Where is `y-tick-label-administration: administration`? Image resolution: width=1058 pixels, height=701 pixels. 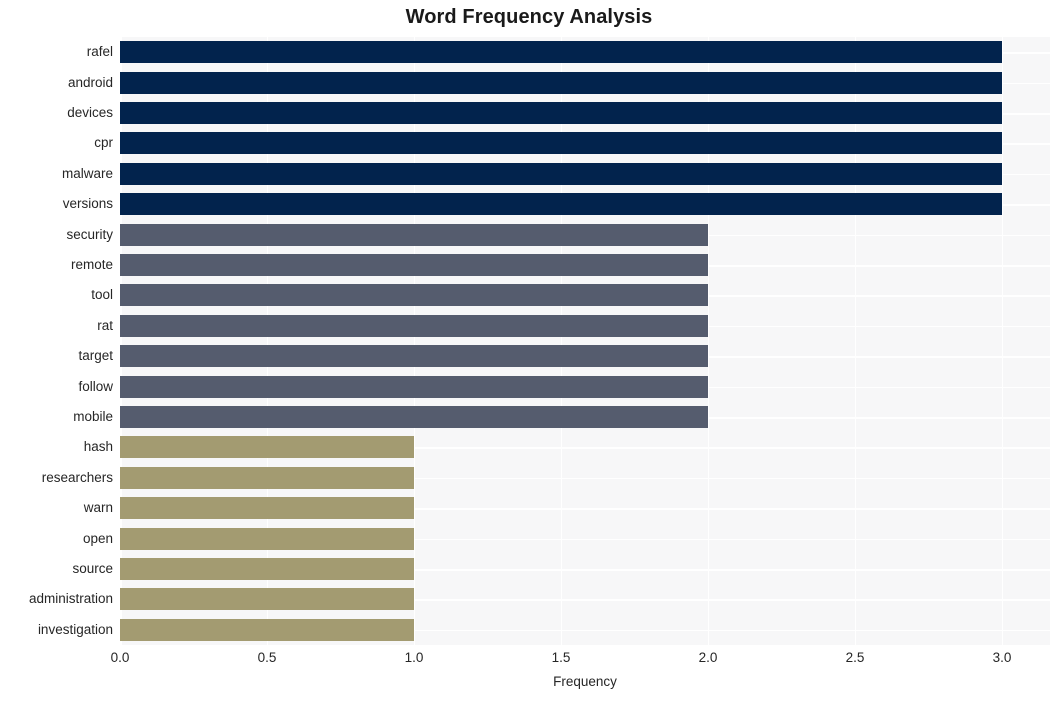
y-tick-label-administration: administration is located at coordinates (70, 599).